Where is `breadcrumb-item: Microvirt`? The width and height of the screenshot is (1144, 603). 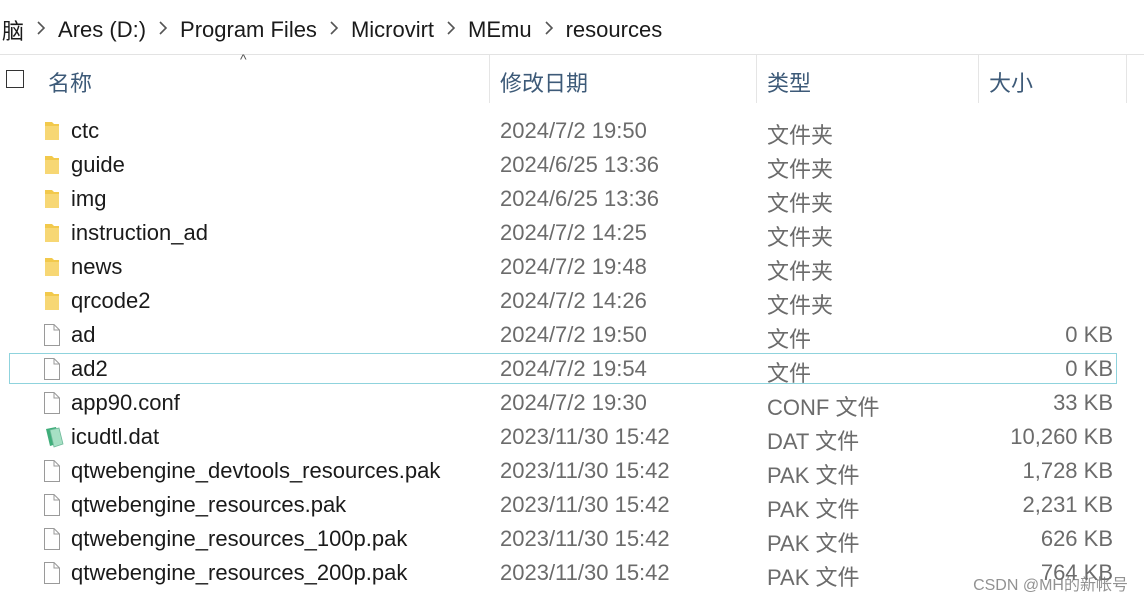
breadcrumb-item: Microvirt is located at coordinates (392, 30).